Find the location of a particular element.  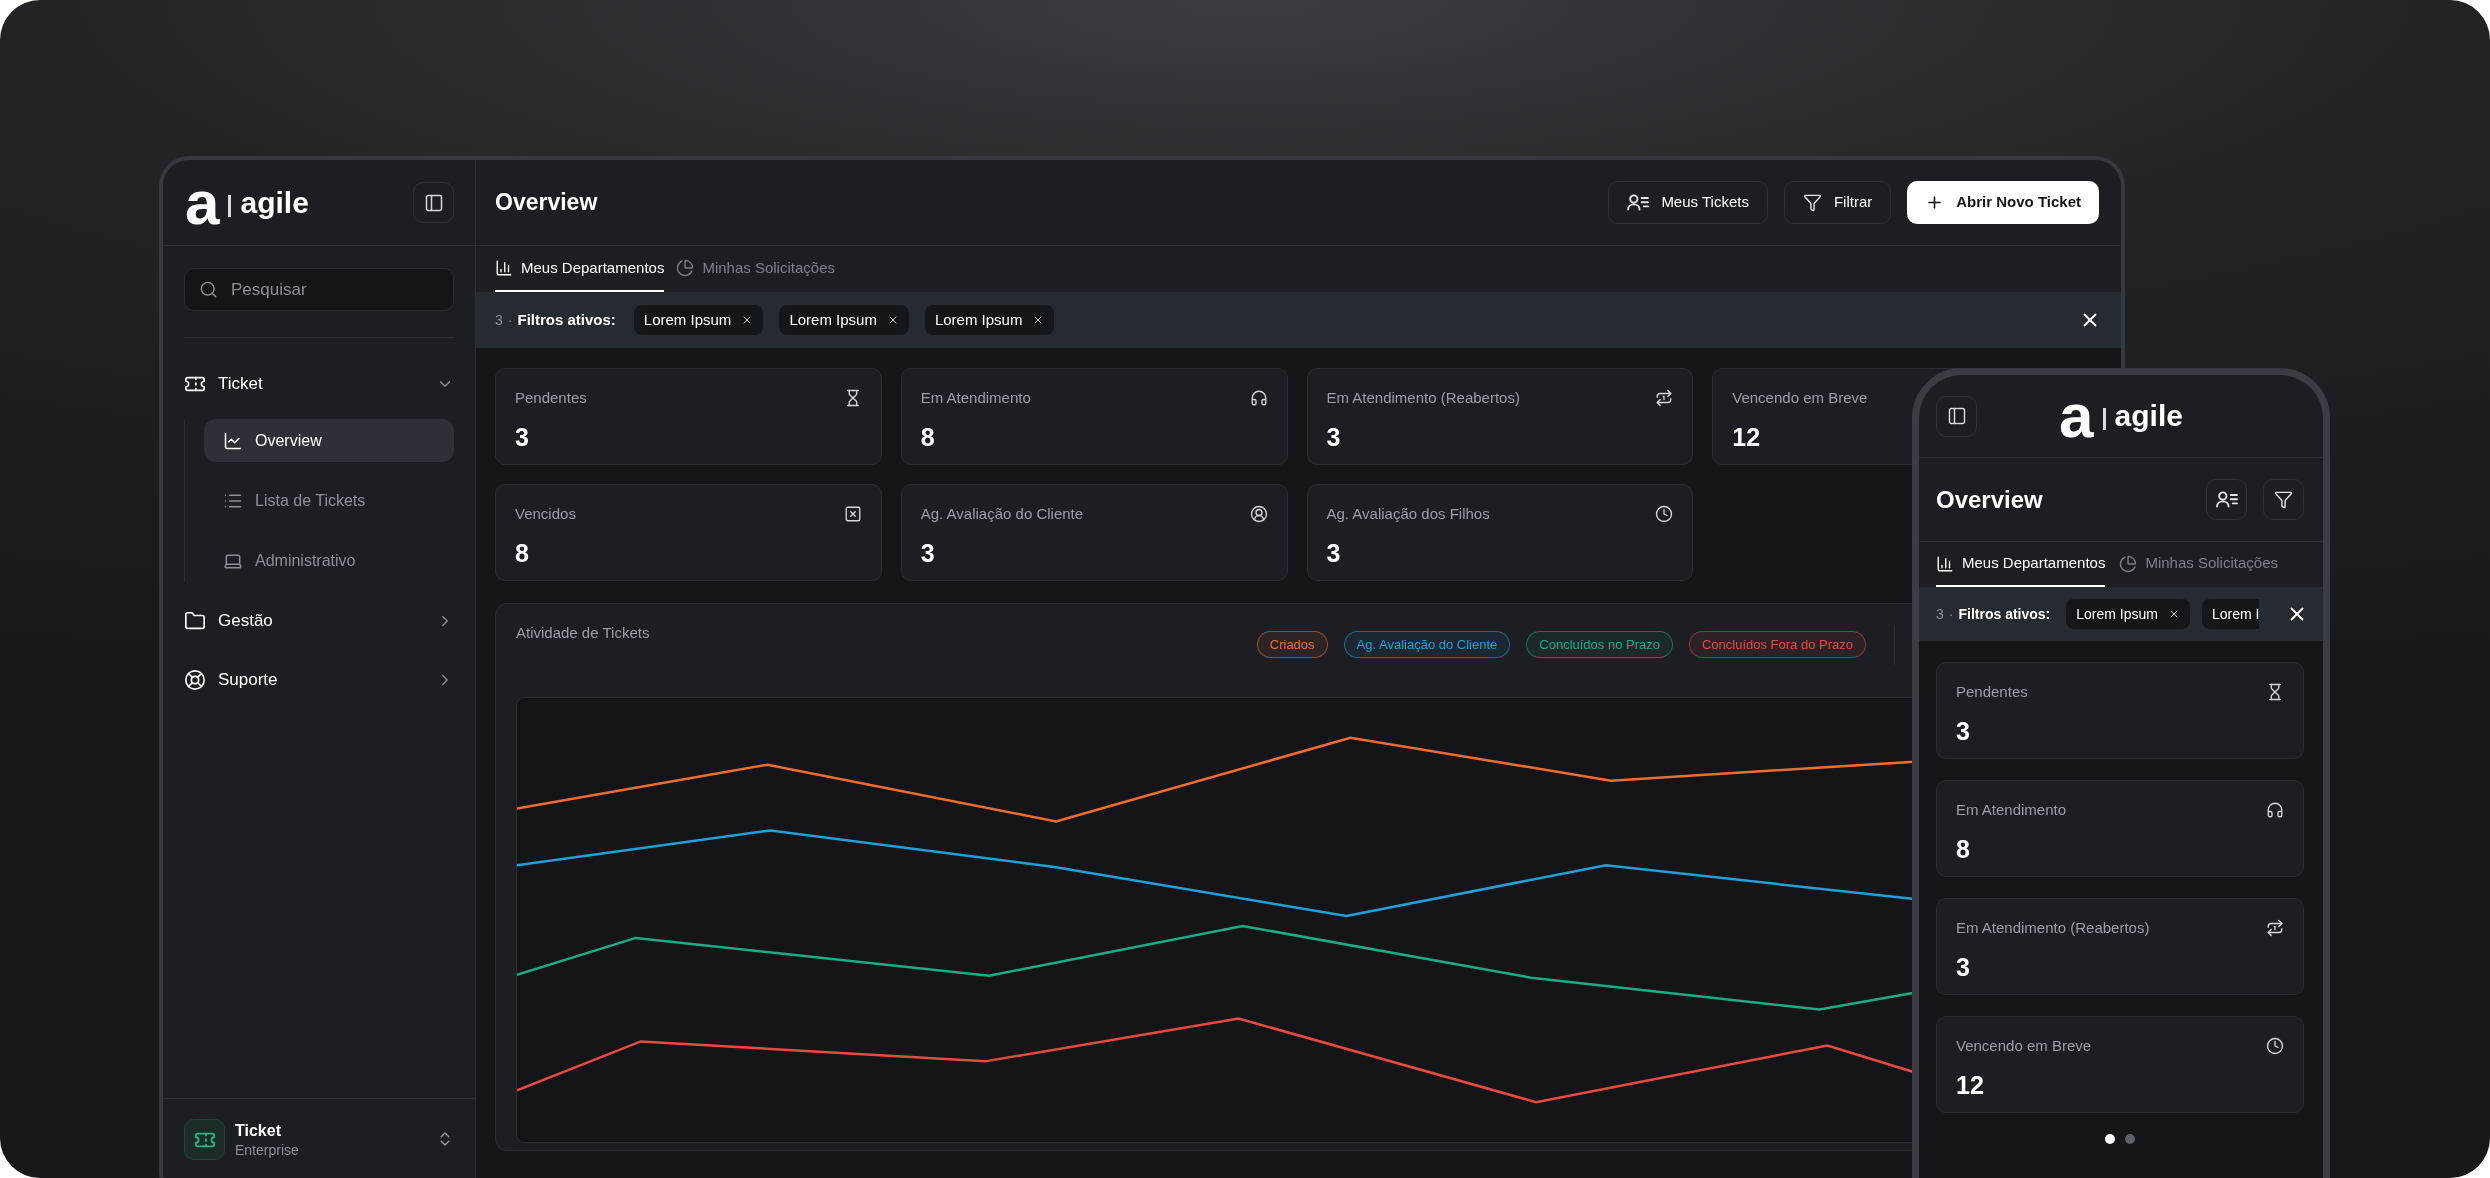

legend-chip: Ag. Avaliação do Cliente is located at coordinates (1427, 644).